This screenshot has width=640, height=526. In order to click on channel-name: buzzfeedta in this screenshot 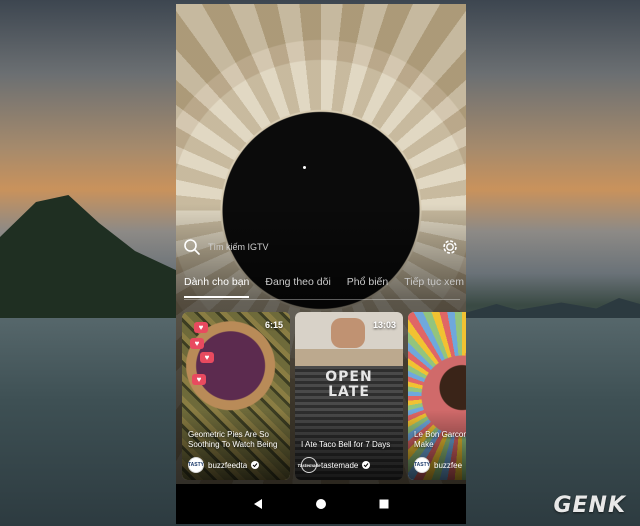, I will do `click(227, 465)`.